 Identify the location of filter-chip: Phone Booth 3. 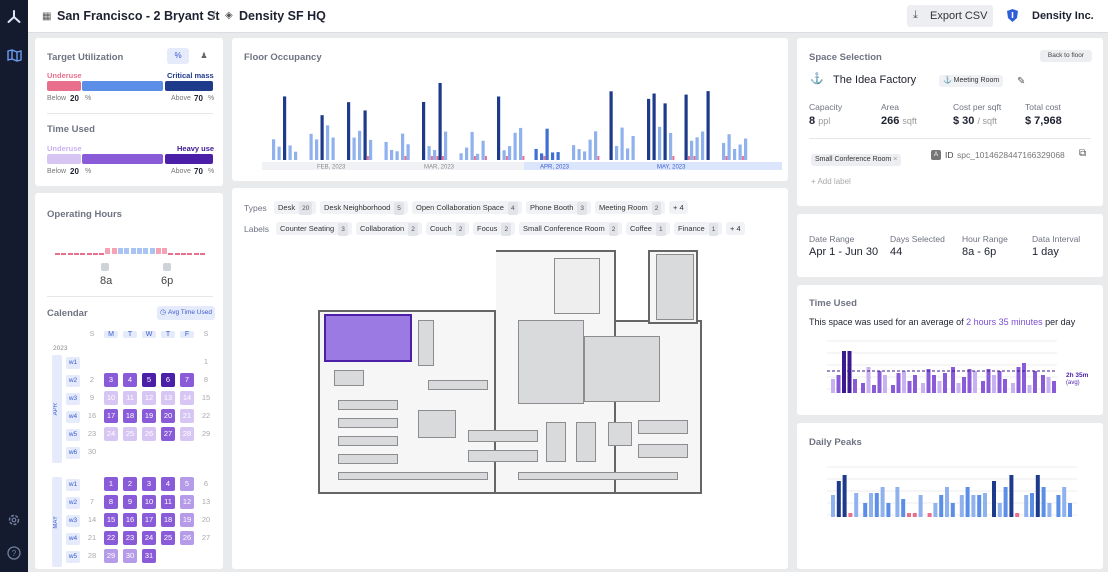
(558, 208).